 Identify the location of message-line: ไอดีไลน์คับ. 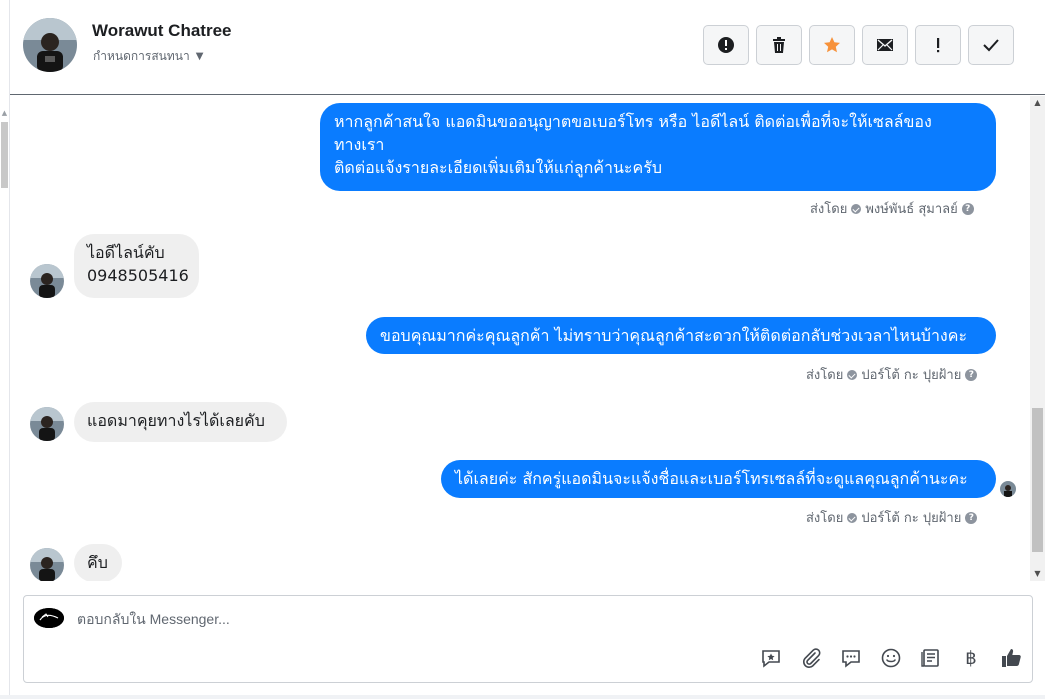
(126, 252).